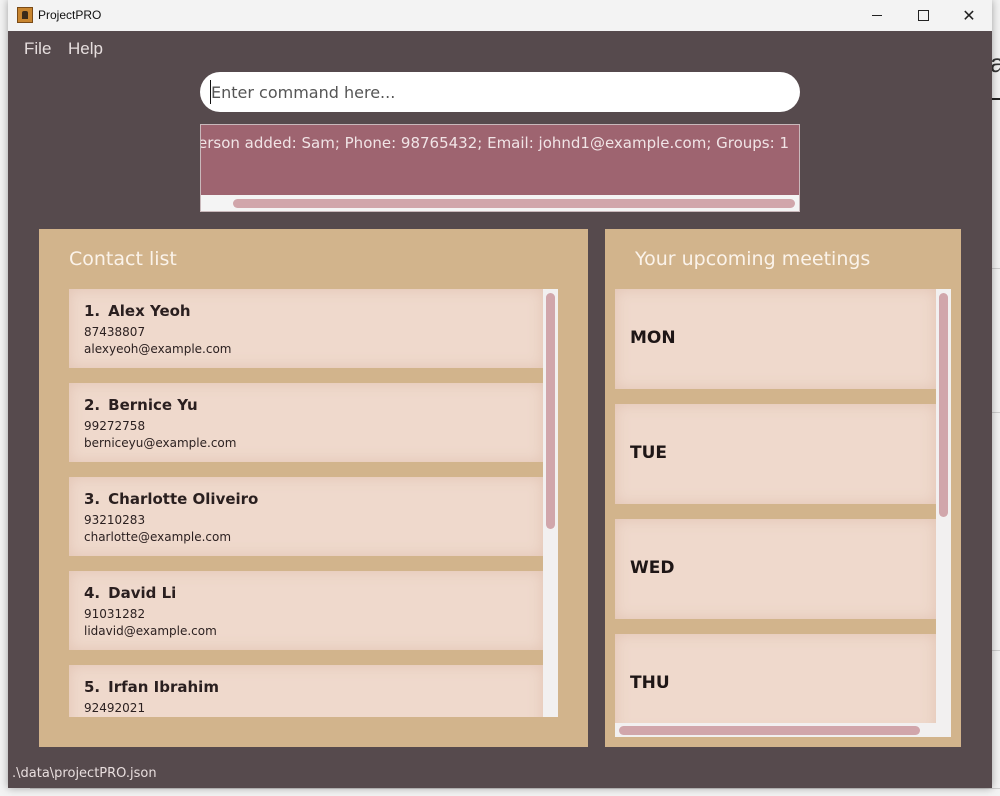 The height and width of the screenshot is (796, 1000). What do you see at coordinates (92, 593) in the screenshot?
I see `contact-index: 4.` at bounding box center [92, 593].